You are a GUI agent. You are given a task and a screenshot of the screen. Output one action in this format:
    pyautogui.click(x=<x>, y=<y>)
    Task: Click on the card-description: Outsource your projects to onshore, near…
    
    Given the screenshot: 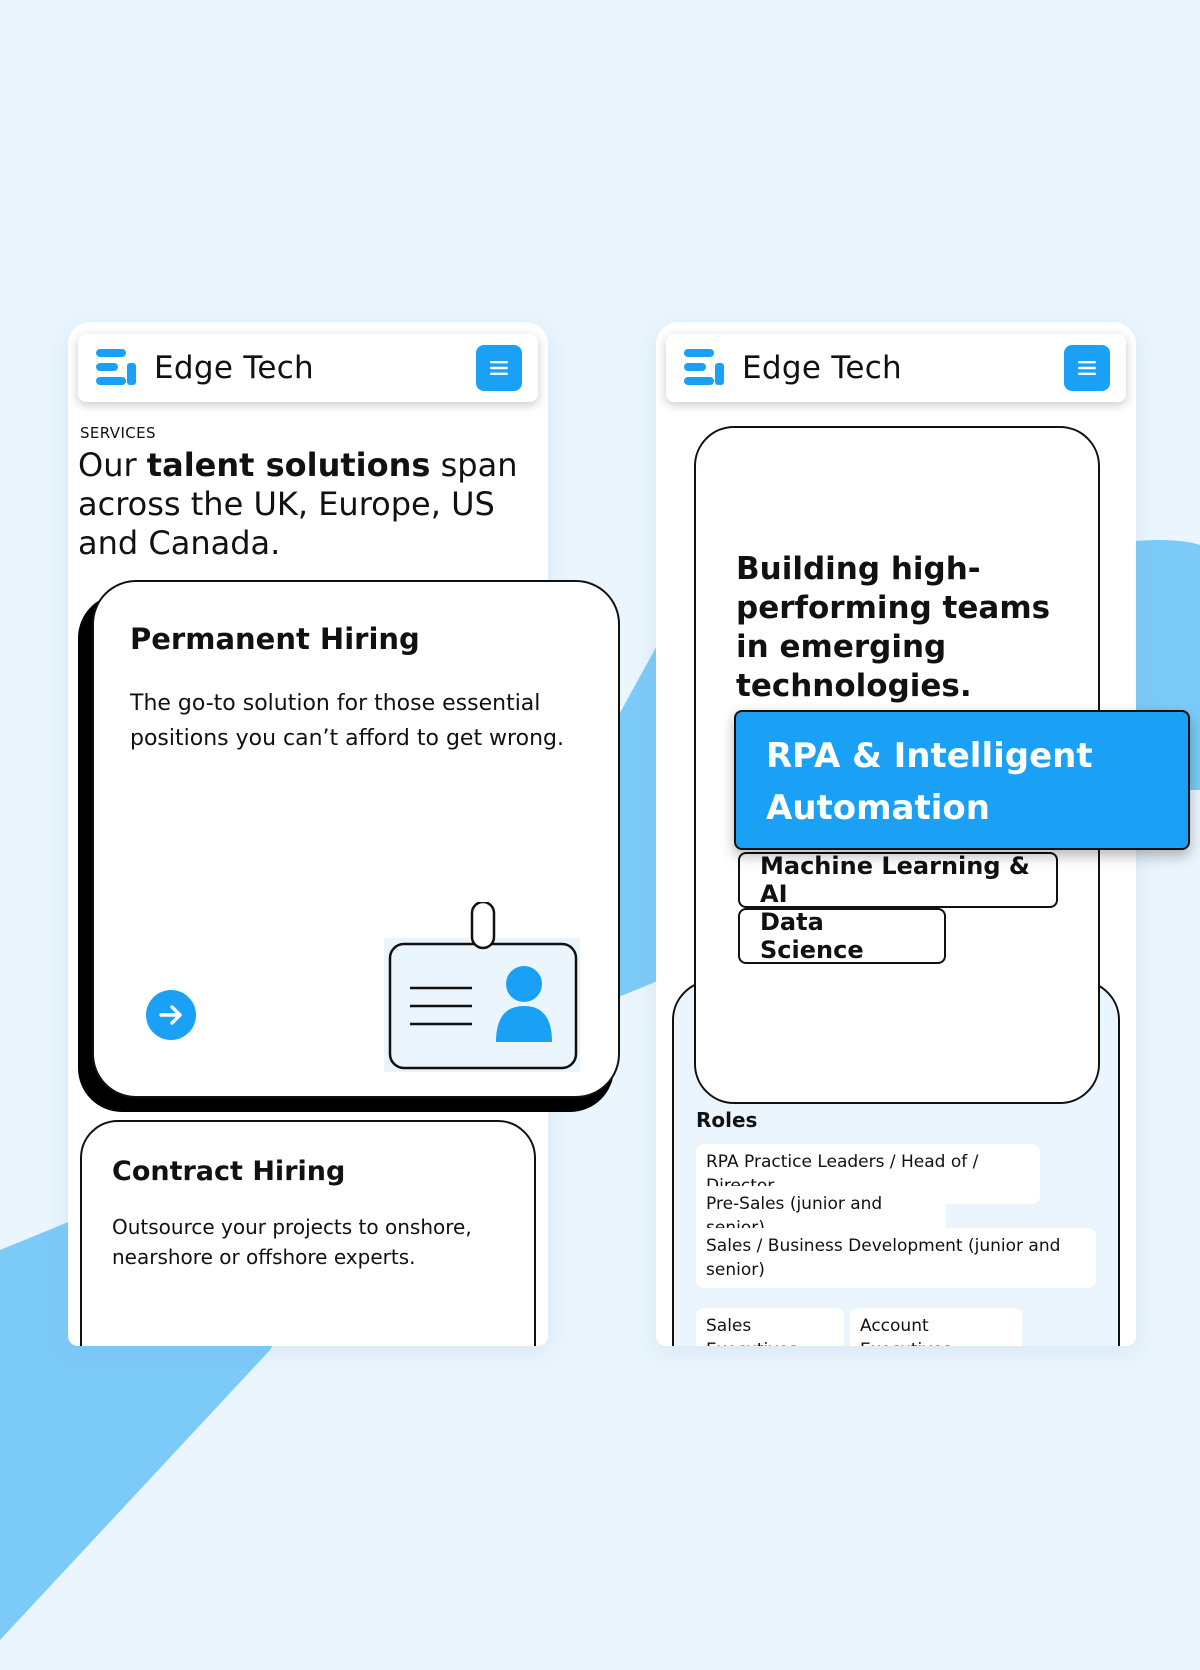 What is the action you would take?
    pyautogui.click(x=292, y=1242)
    